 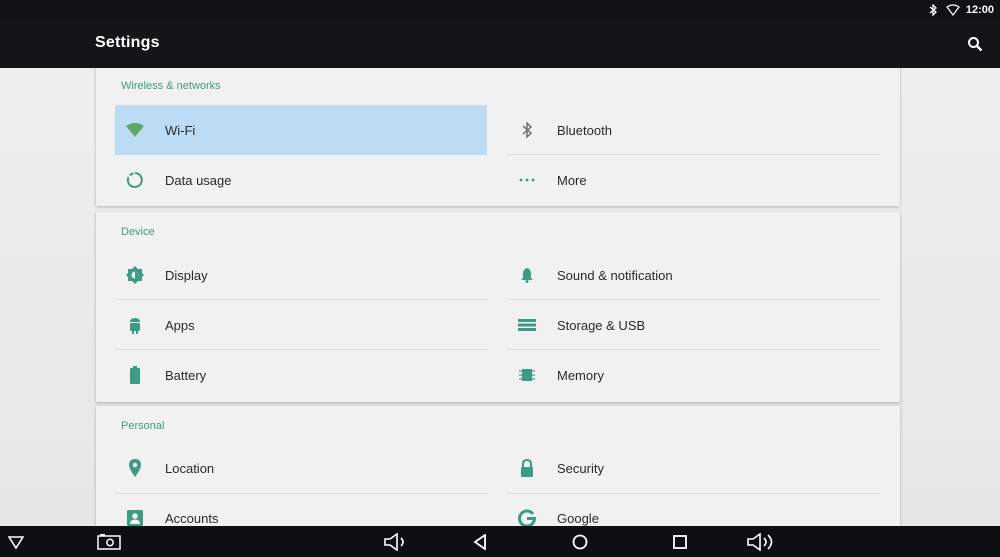 I want to click on tile-label: Apps, so click(x=180, y=325).